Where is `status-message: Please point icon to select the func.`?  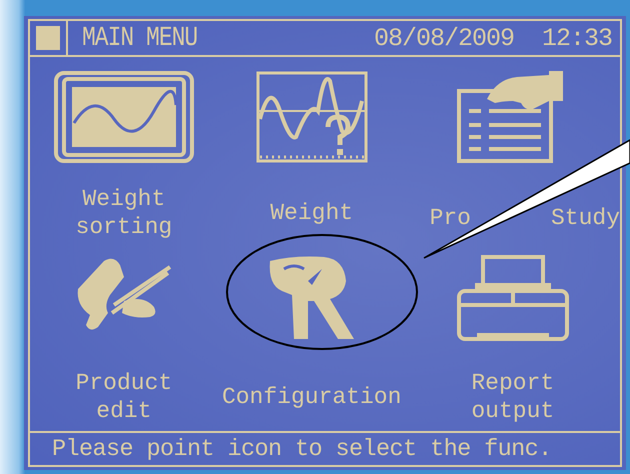
status-message: Please point icon to select the func. is located at coordinates (325, 448).